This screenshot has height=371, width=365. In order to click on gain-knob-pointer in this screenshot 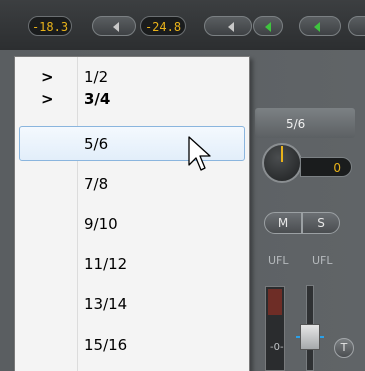, I will do `click(282, 154)`.